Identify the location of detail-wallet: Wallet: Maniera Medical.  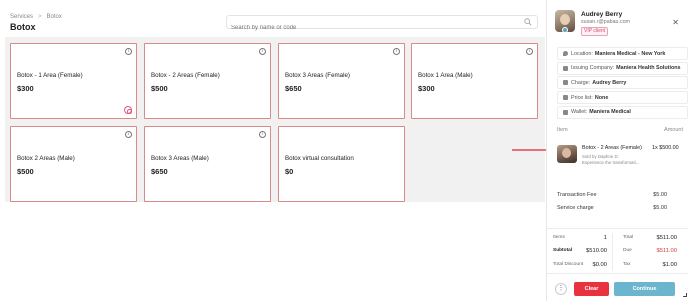
(622, 112).